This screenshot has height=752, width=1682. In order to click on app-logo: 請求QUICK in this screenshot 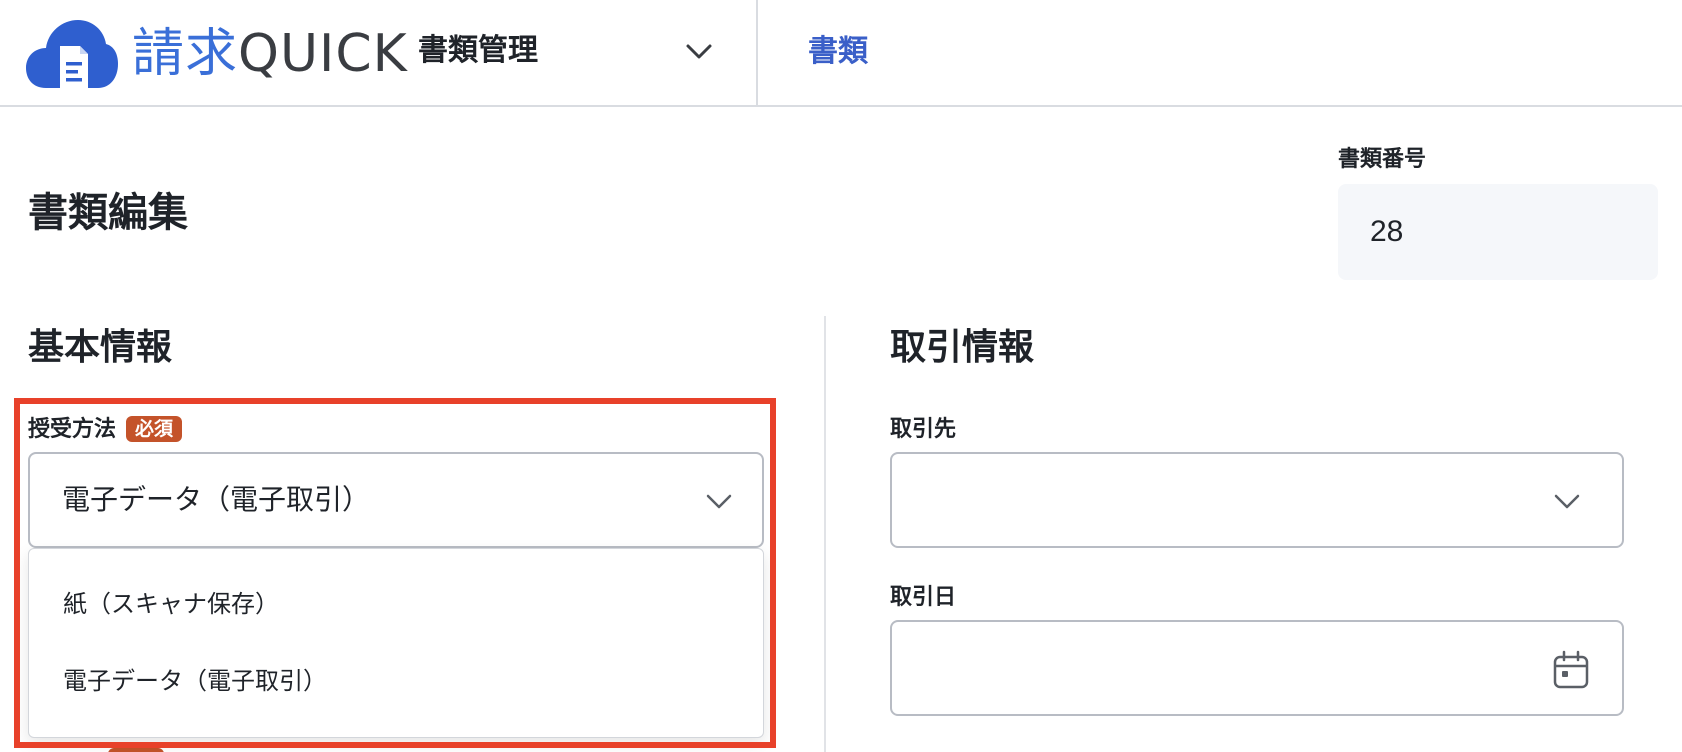, I will do `click(216, 54)`.